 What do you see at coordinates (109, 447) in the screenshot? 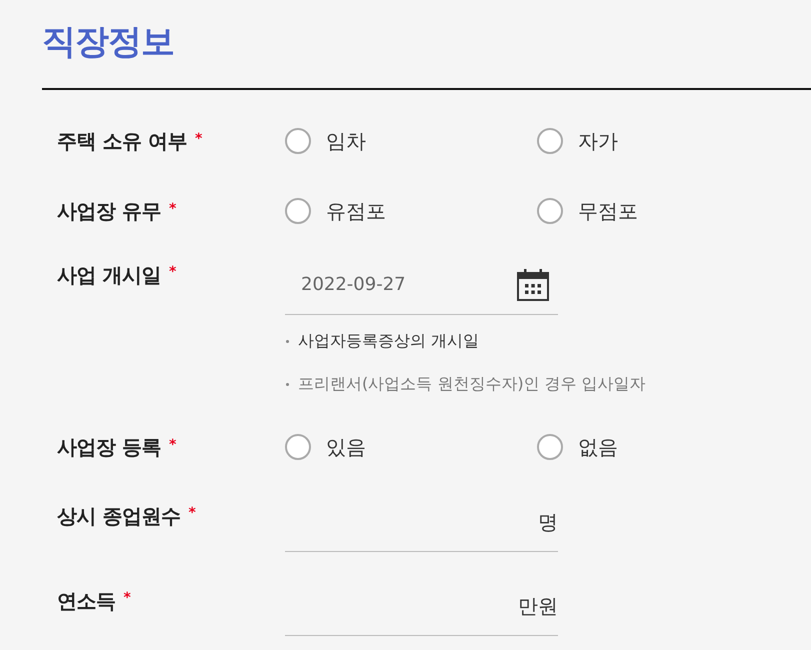
I see `field-label: 사업장 등록` at bounding box center [109, 447].